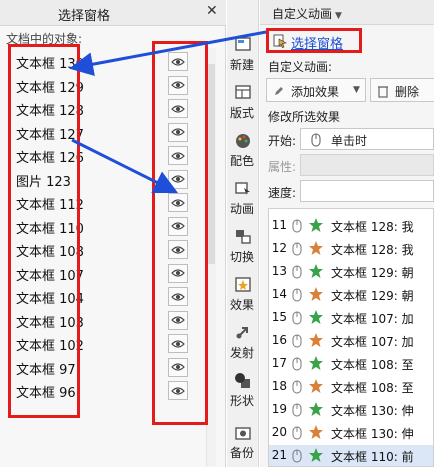 This screenshot has width=434, height=467. Describe the element at coordinates (100, 203) in the screenshot. I see `object-row: 文本框 112` at that location.